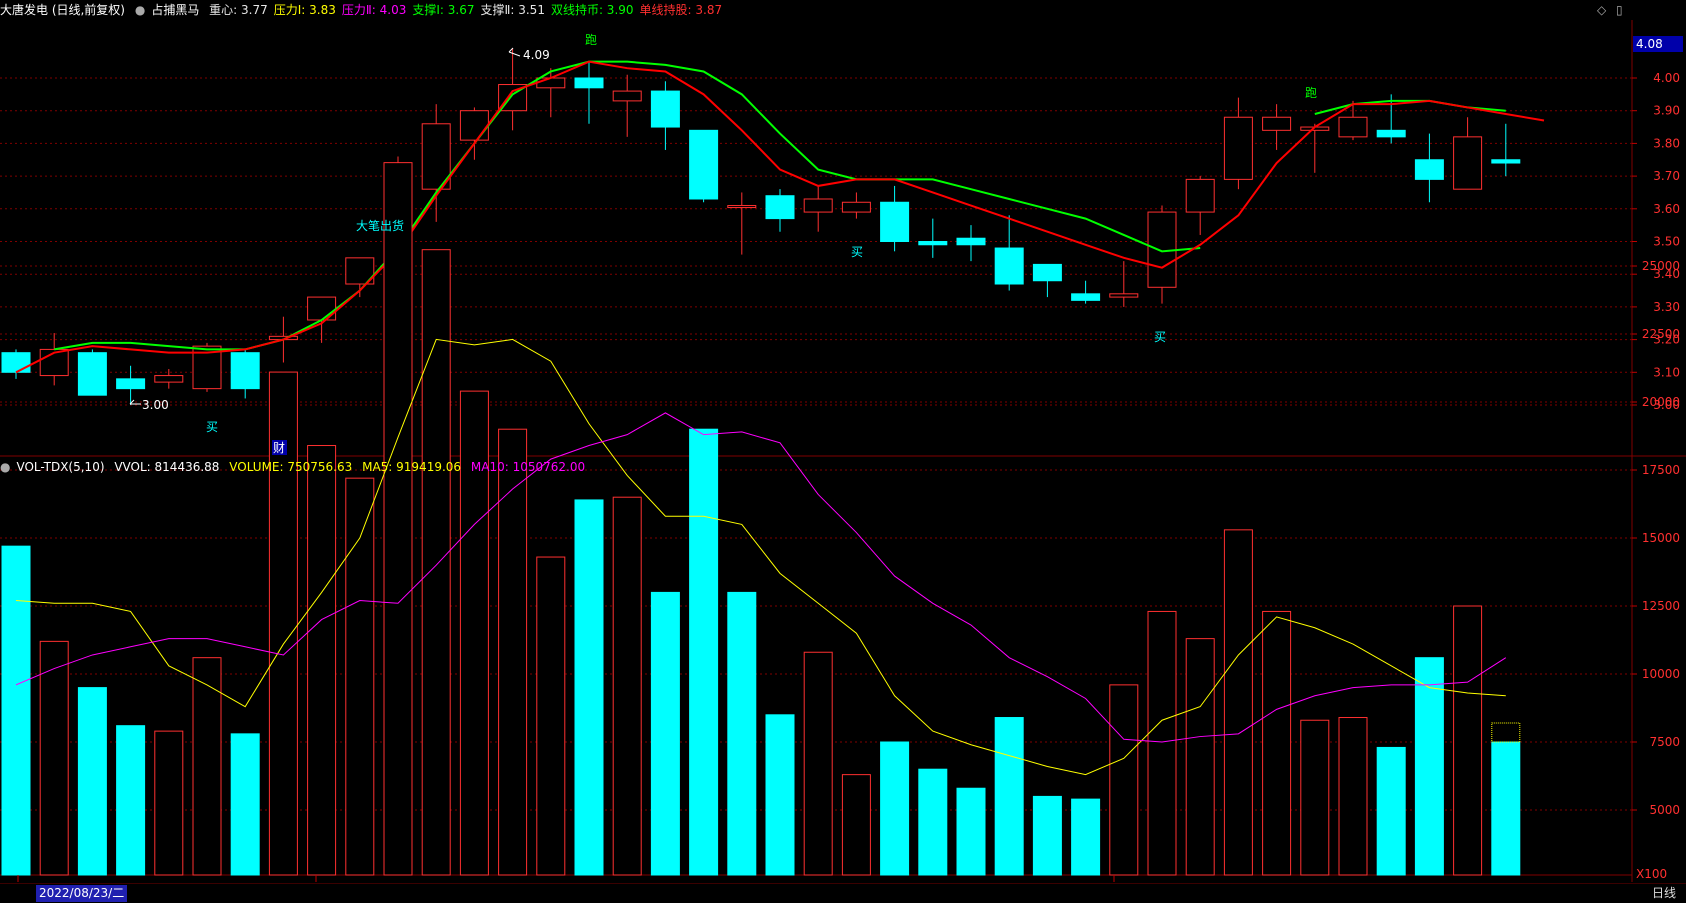 The image size is (1686, 903). I want to click on price-tick-label: 3.60, so click(1666, 209).